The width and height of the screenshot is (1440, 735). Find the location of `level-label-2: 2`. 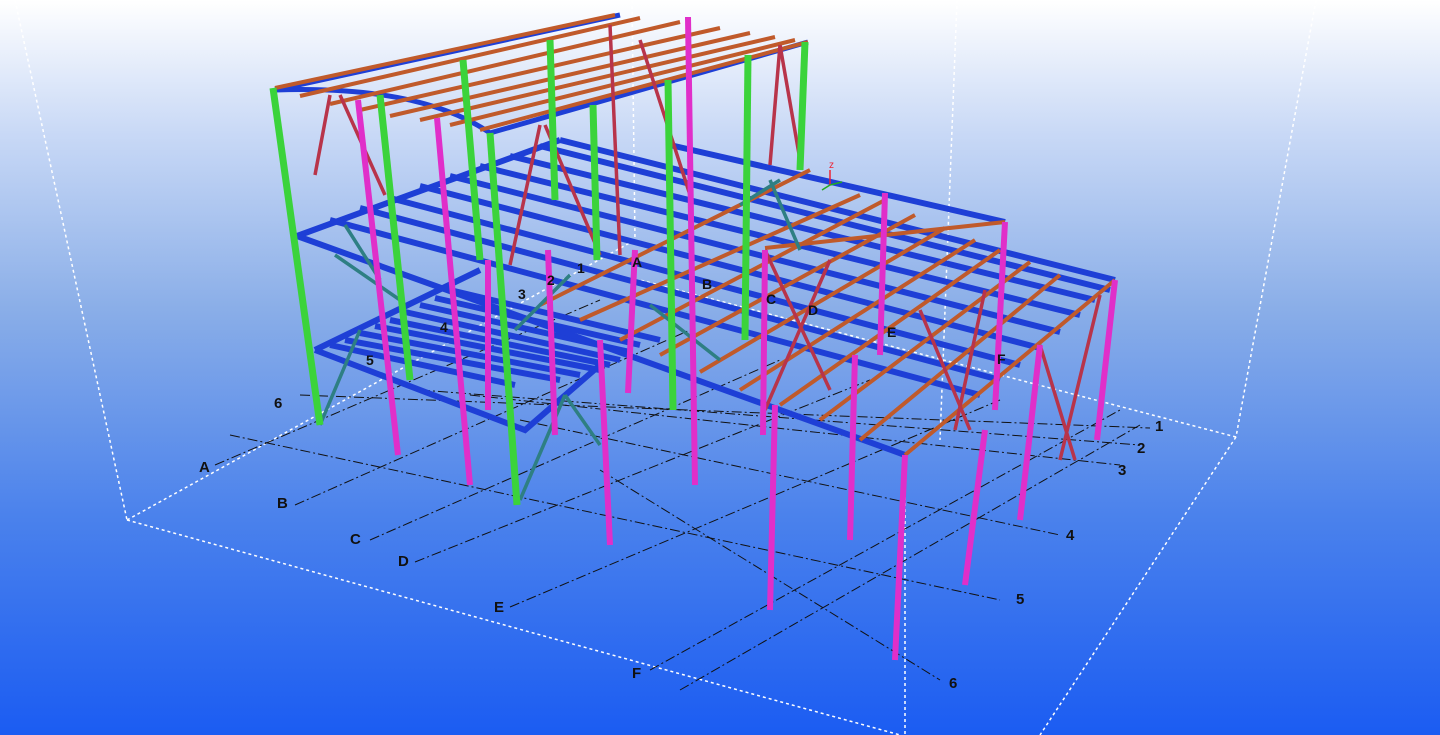

level-label-2: 2 is located at coordinates (551, 280).